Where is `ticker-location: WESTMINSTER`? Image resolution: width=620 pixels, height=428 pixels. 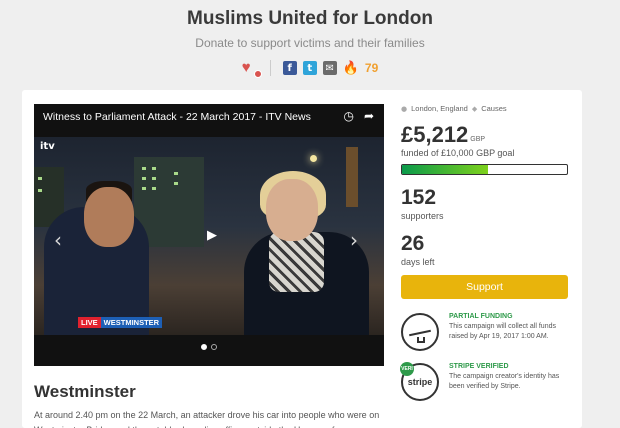 ticker-location: WESTMINSTER is located at coordinates (131, 322).